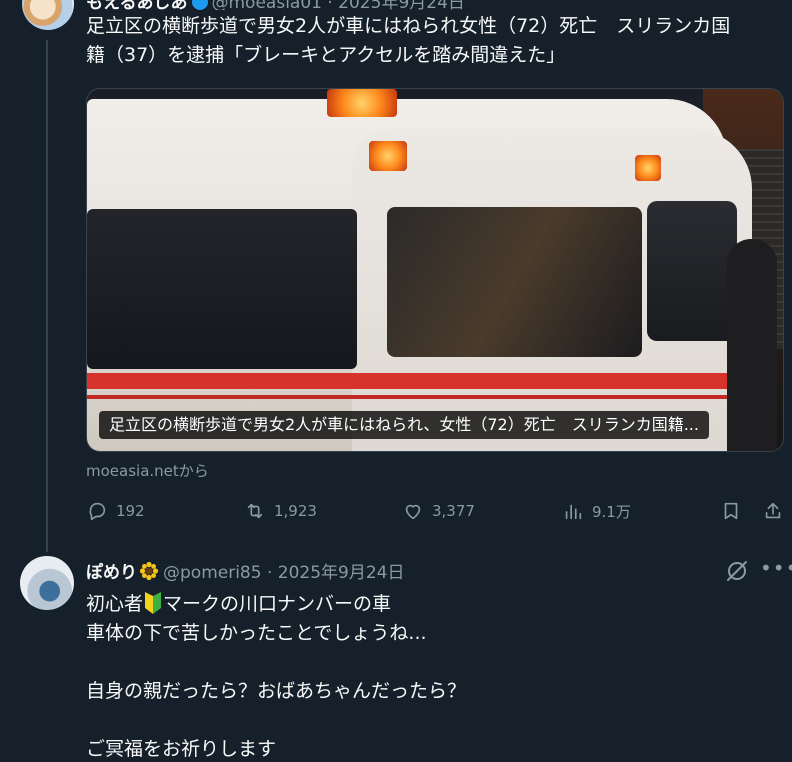 Image resolution: width=792 pixels, height=762 pixels. I want to click on reply-count: 192, so click(130, 511).